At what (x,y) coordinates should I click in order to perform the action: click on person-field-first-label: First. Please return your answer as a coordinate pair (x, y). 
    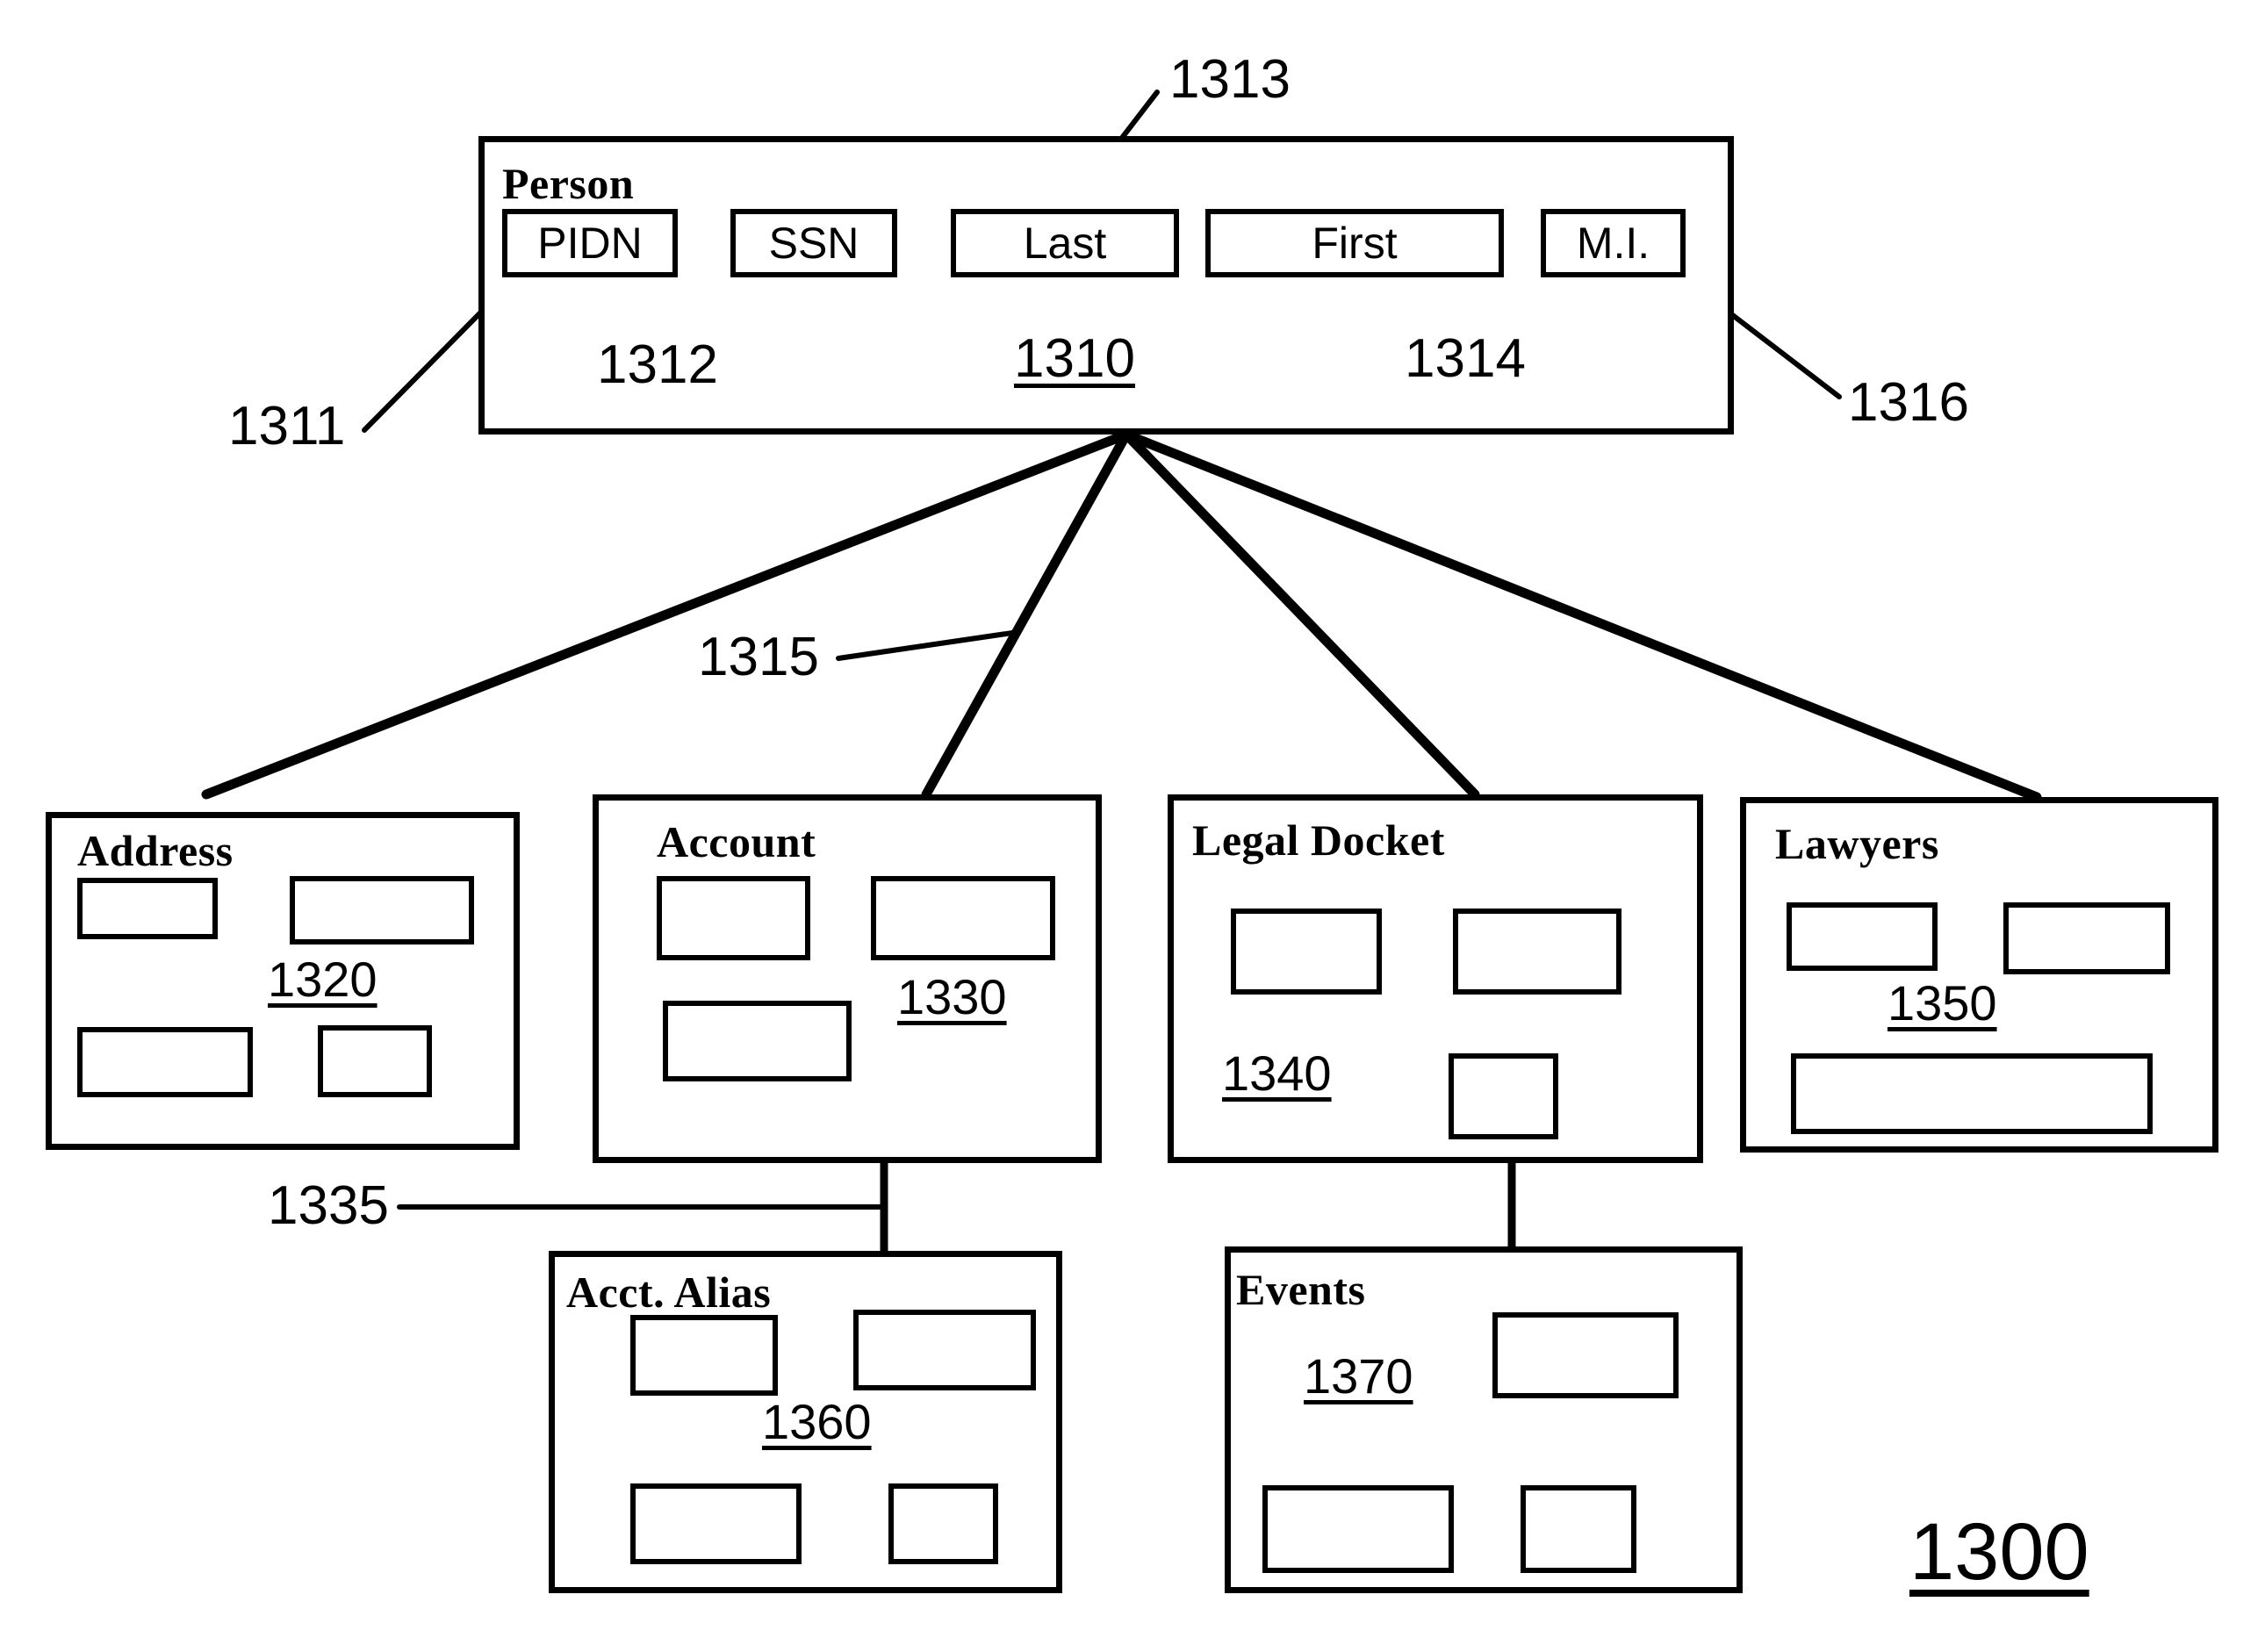
    Looking at the image, I should click on (1355, 243).